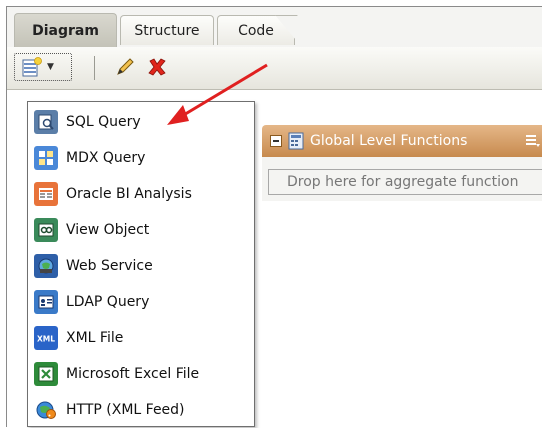  I want to click on annotation-arrow, so click(217, 94).